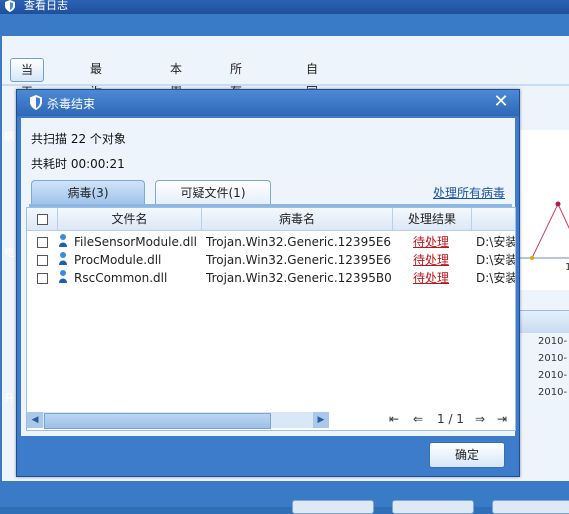 The image size is (569, 514). Describe the element at coordinates (501, 102) in the screenshot. I see `close-icon: ✕` at that location.